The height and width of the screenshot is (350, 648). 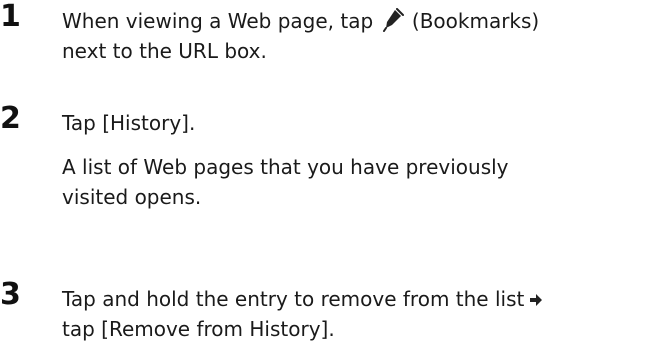 I want to click on step-number: 3, so click(x=10, y=294).